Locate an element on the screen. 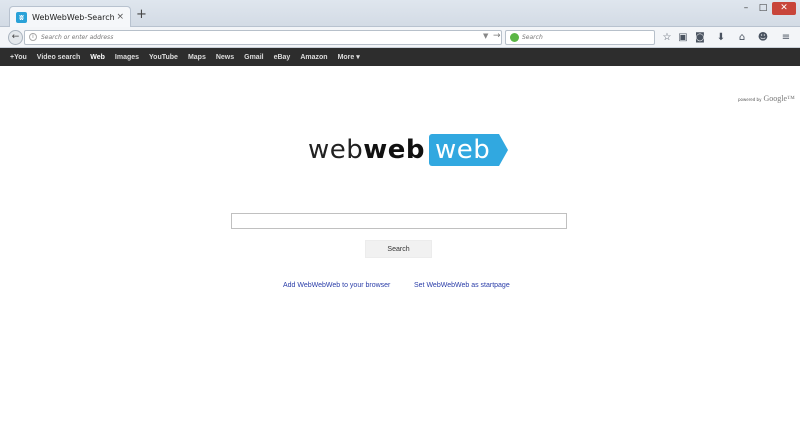  menu-item-news: News is located at coordinates (225, 57).